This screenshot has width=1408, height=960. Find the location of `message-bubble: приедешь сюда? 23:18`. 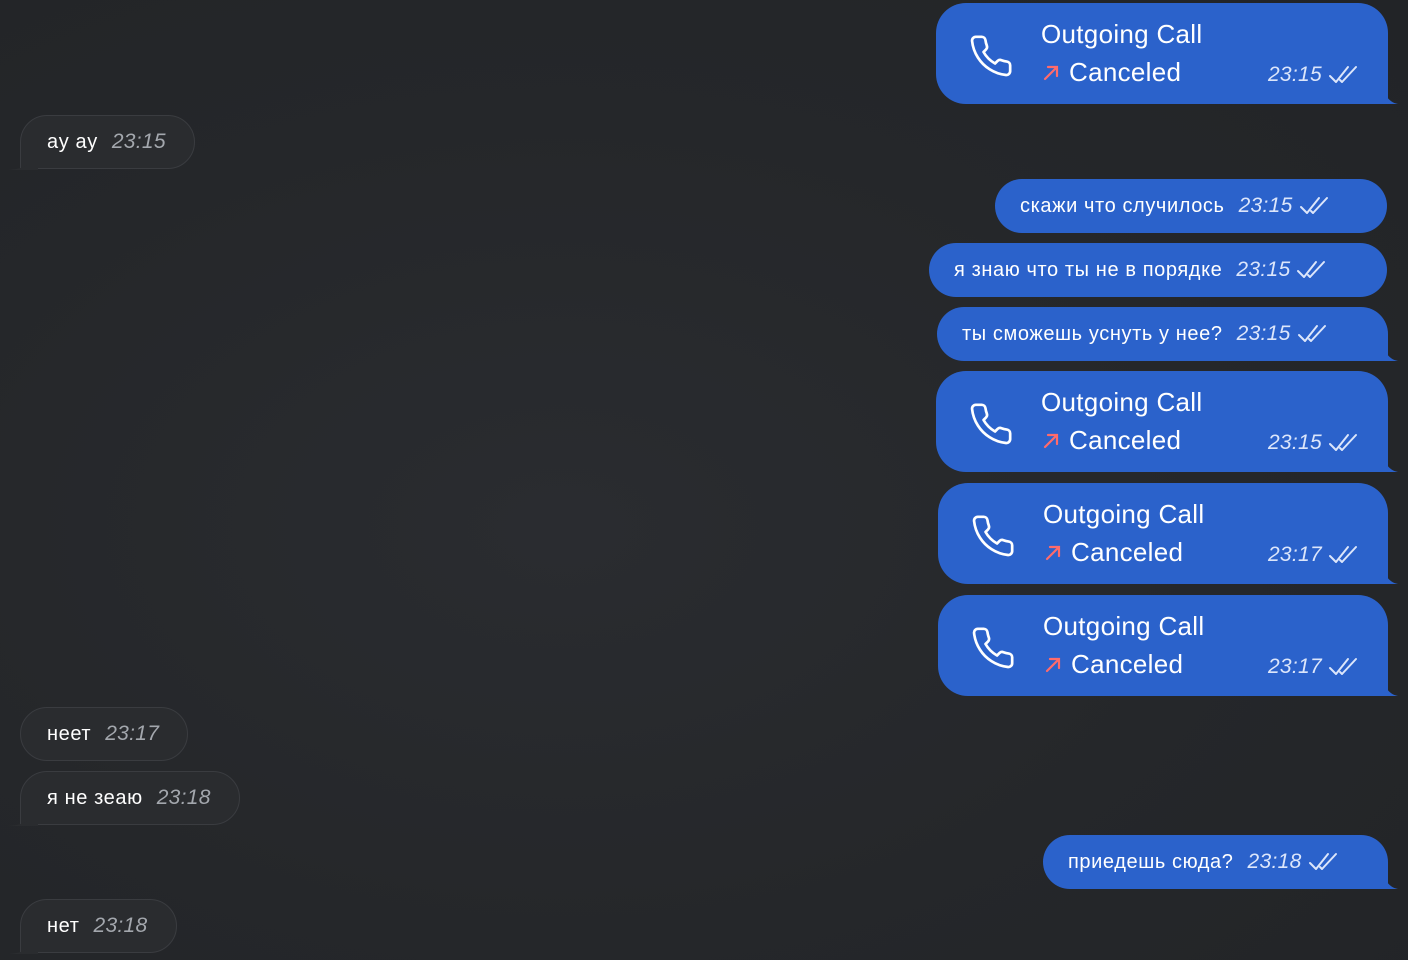

message-bubble: приедешь сюда? 23:18 is located at coordinates (1215, 862).